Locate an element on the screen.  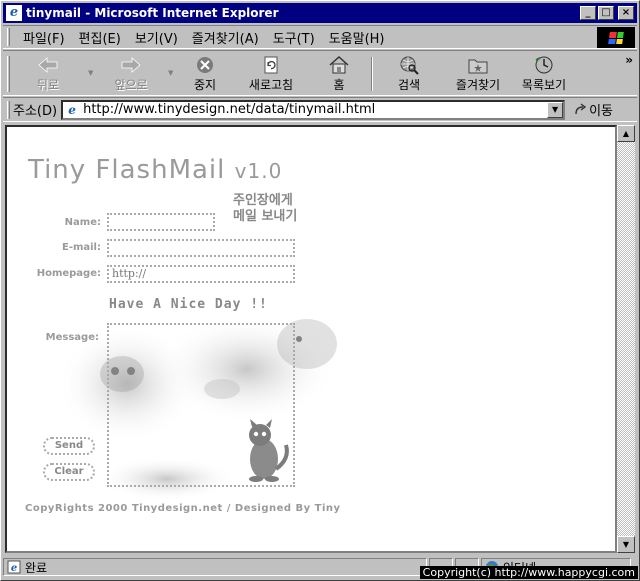
ie-logo-icon: e is located at coordinates (14, 13).